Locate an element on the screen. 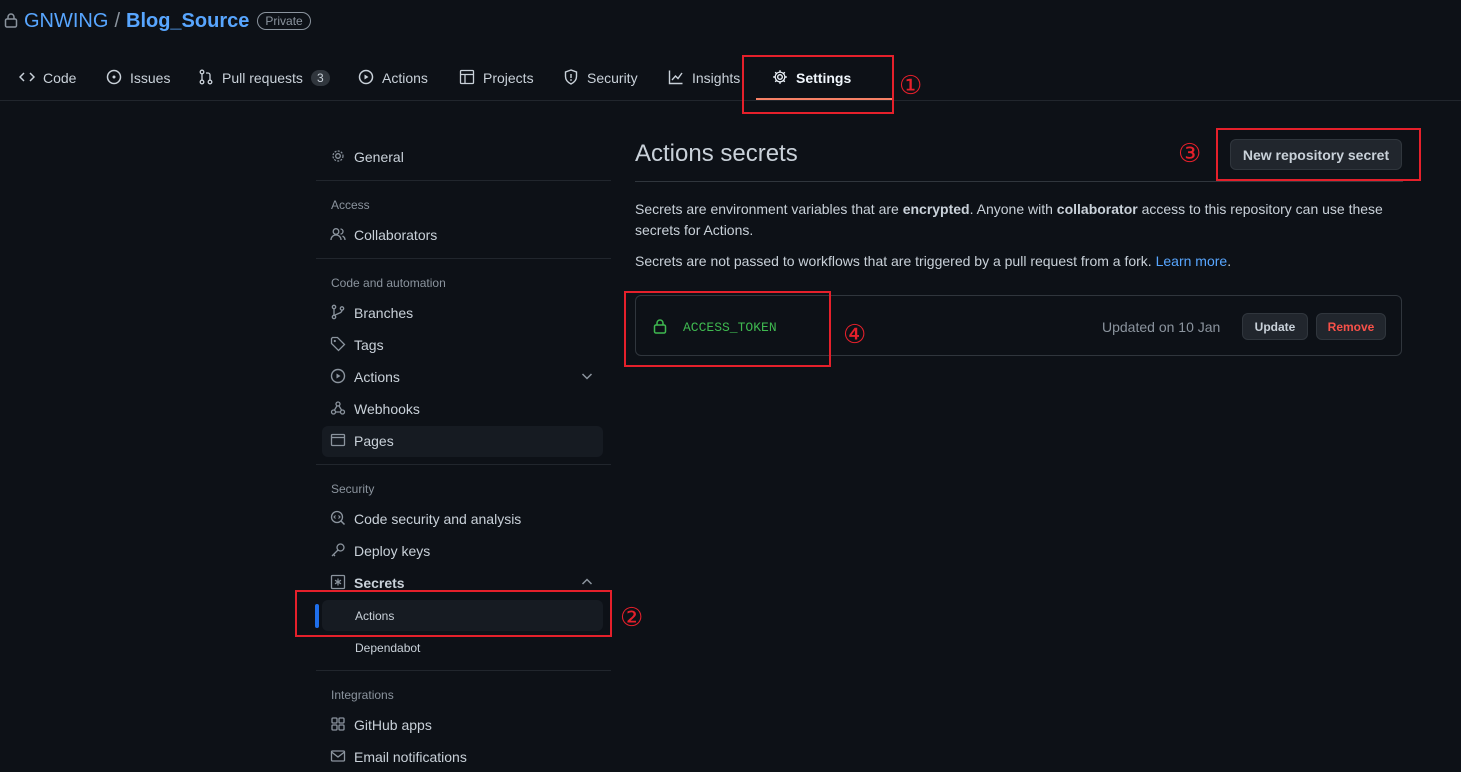 This screenshot has height=772, width=1461. remove-secret-button: Remove is located at coordinates (1351, 326).